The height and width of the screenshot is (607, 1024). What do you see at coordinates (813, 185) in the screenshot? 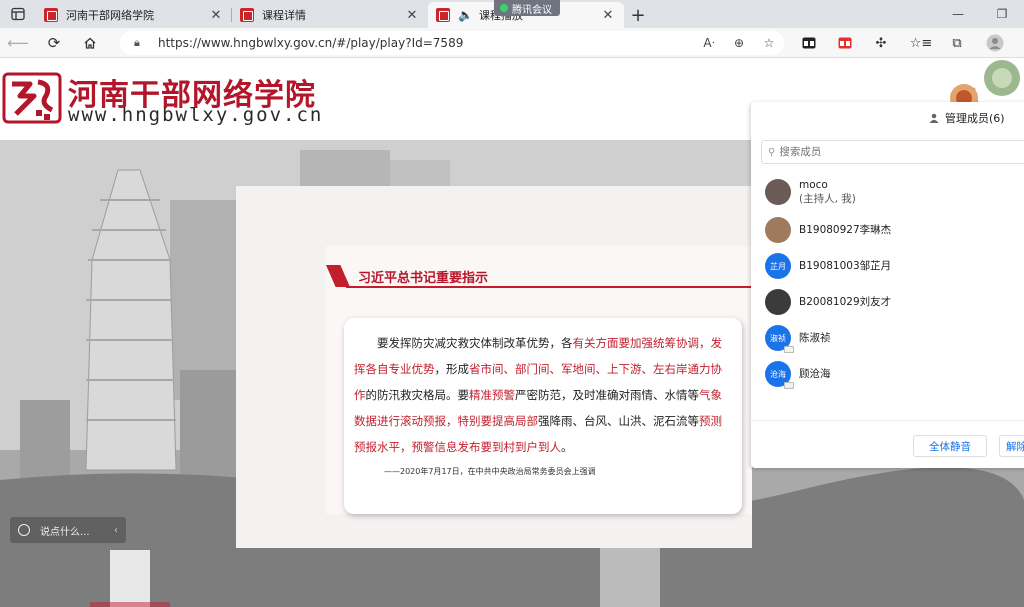
I see `member-name: moco` at bounding box center [813, 185].